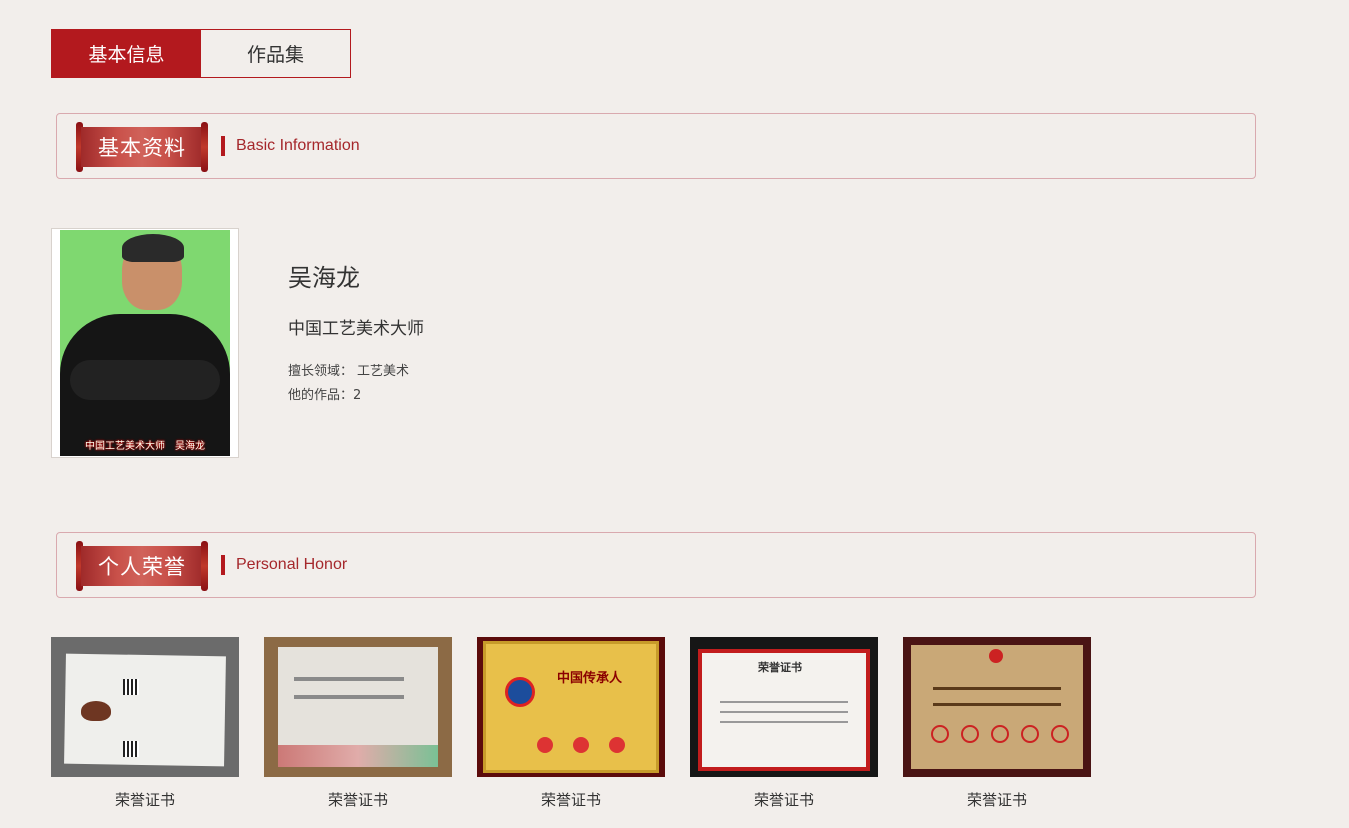 This screenshot has width=1349, height=828. Describe the element at coordinates (321, 395) in the screenshot. I see `works-label: 他的作品：` at that location.